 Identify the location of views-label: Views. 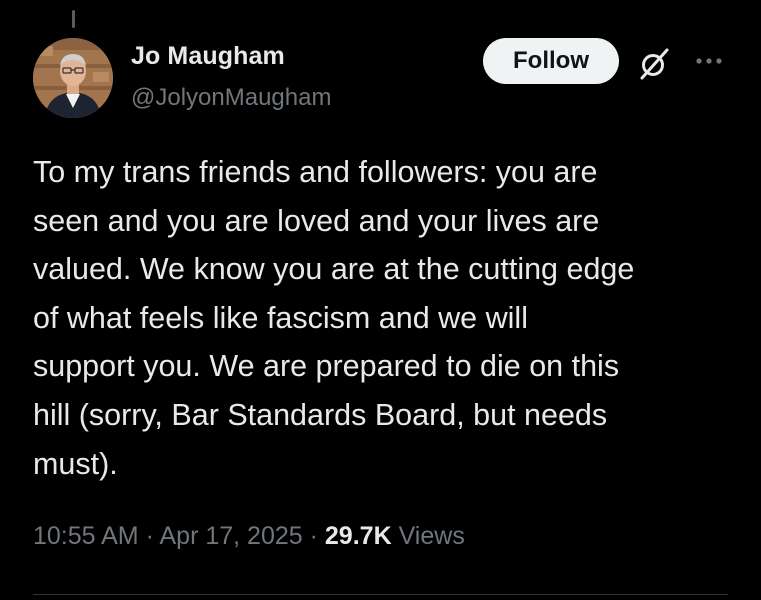
(431, 536).